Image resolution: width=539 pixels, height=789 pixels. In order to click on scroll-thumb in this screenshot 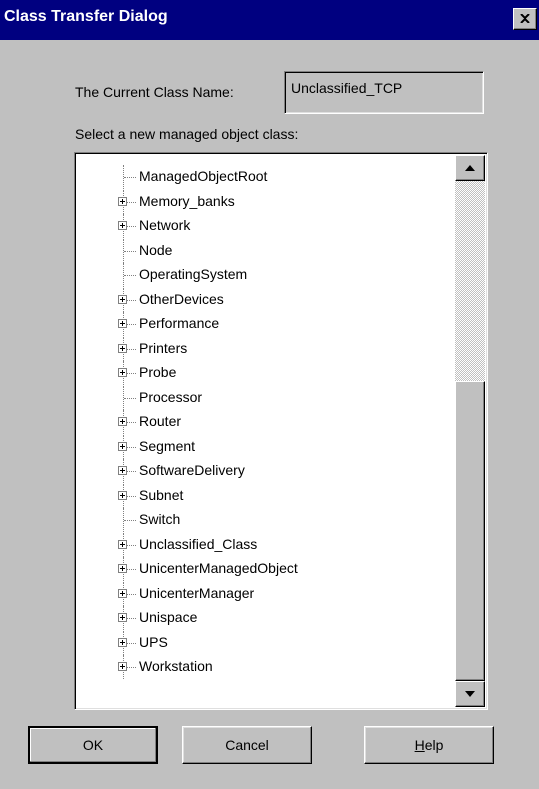, I will do `click(470, 531)`.